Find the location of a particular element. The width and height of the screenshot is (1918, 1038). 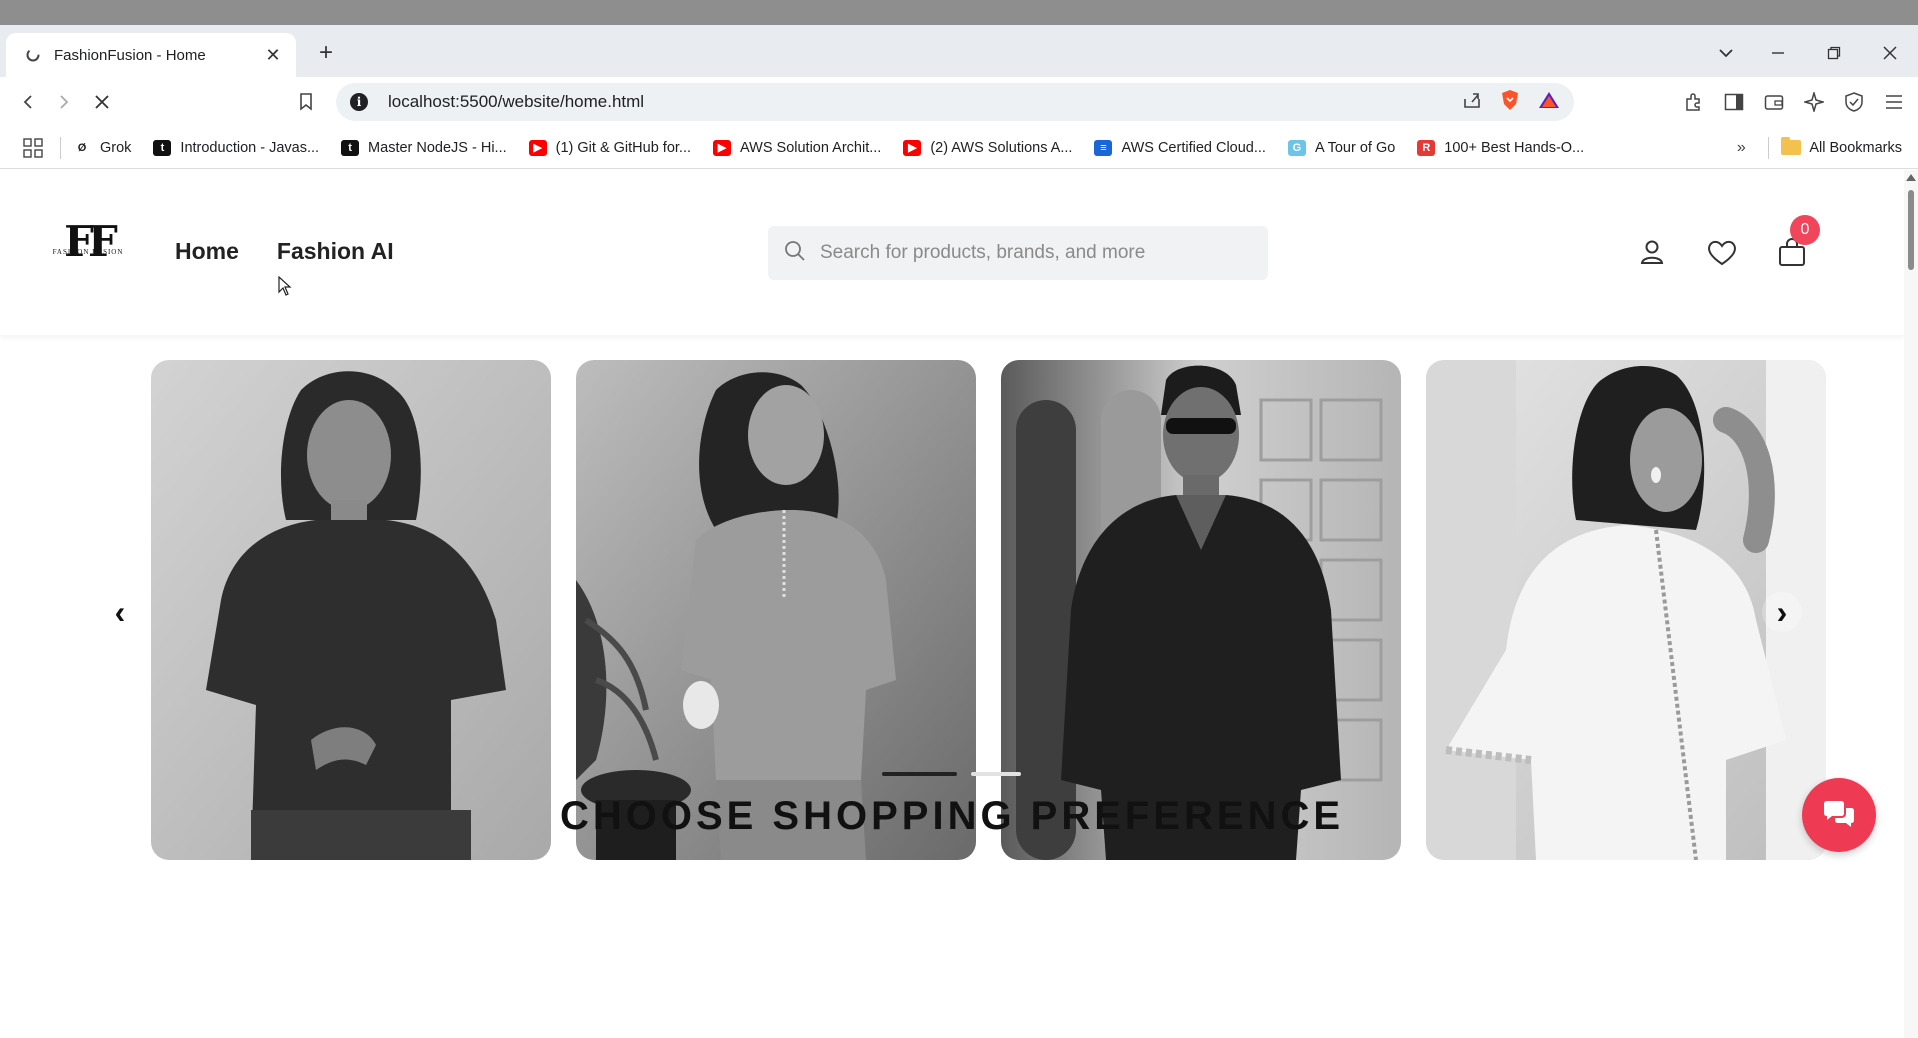

main-nav: Home Fashion AI is located at coordinates (284, 251).